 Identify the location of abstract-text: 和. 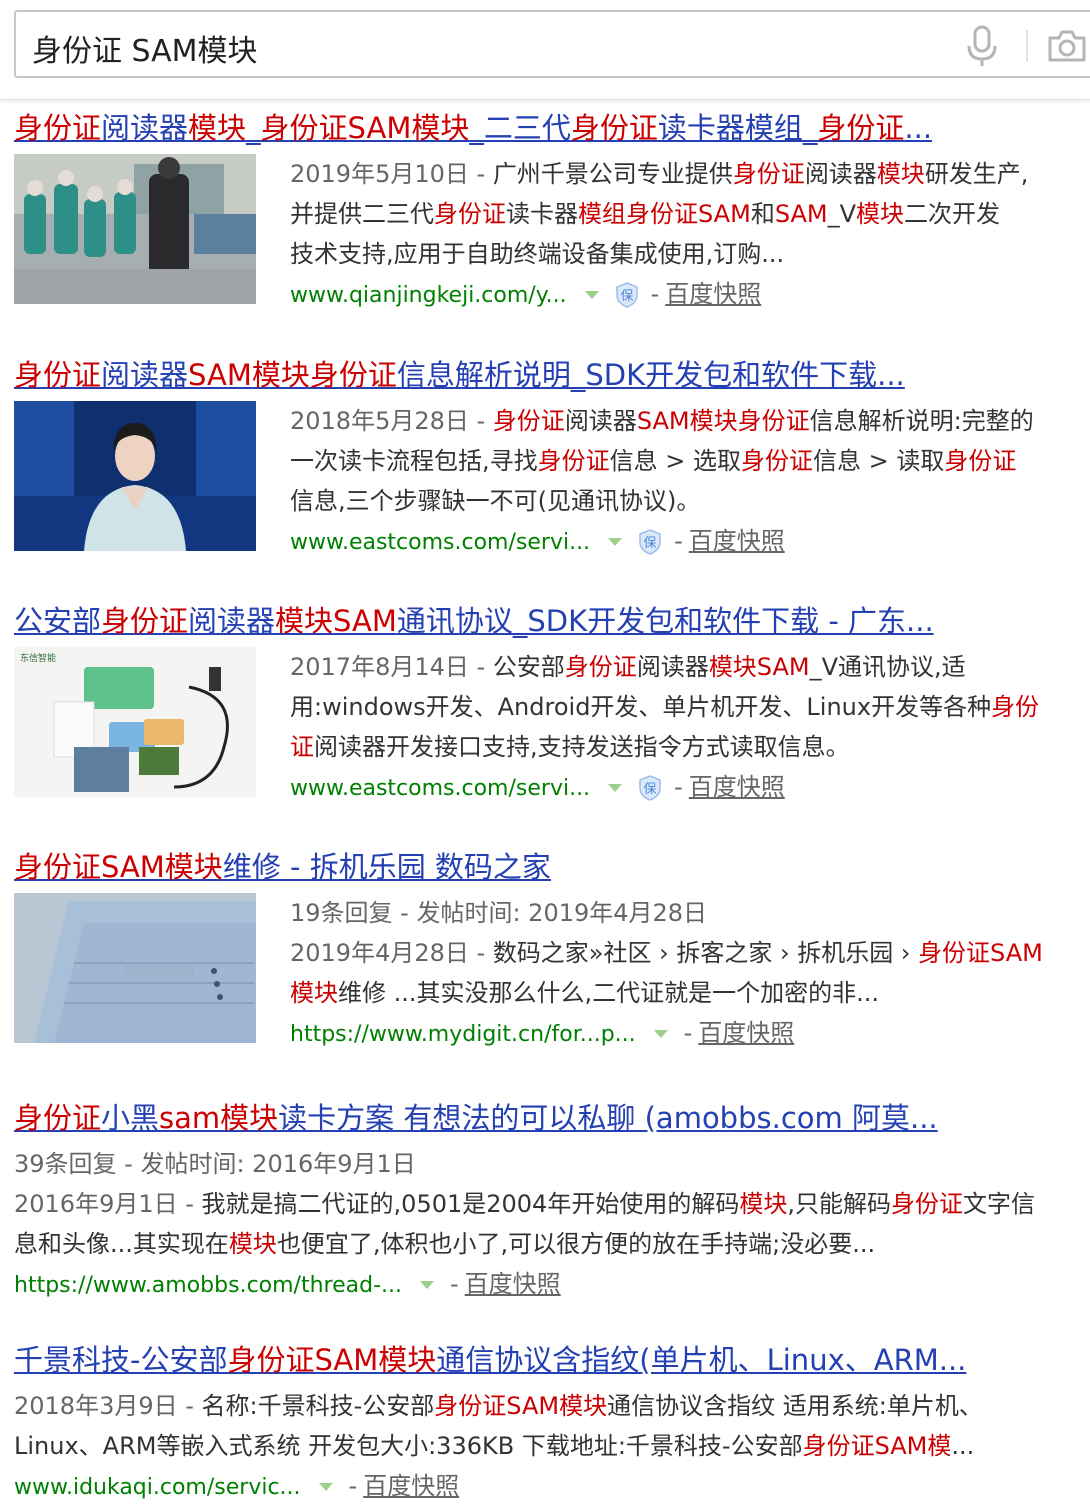
(762, 214).